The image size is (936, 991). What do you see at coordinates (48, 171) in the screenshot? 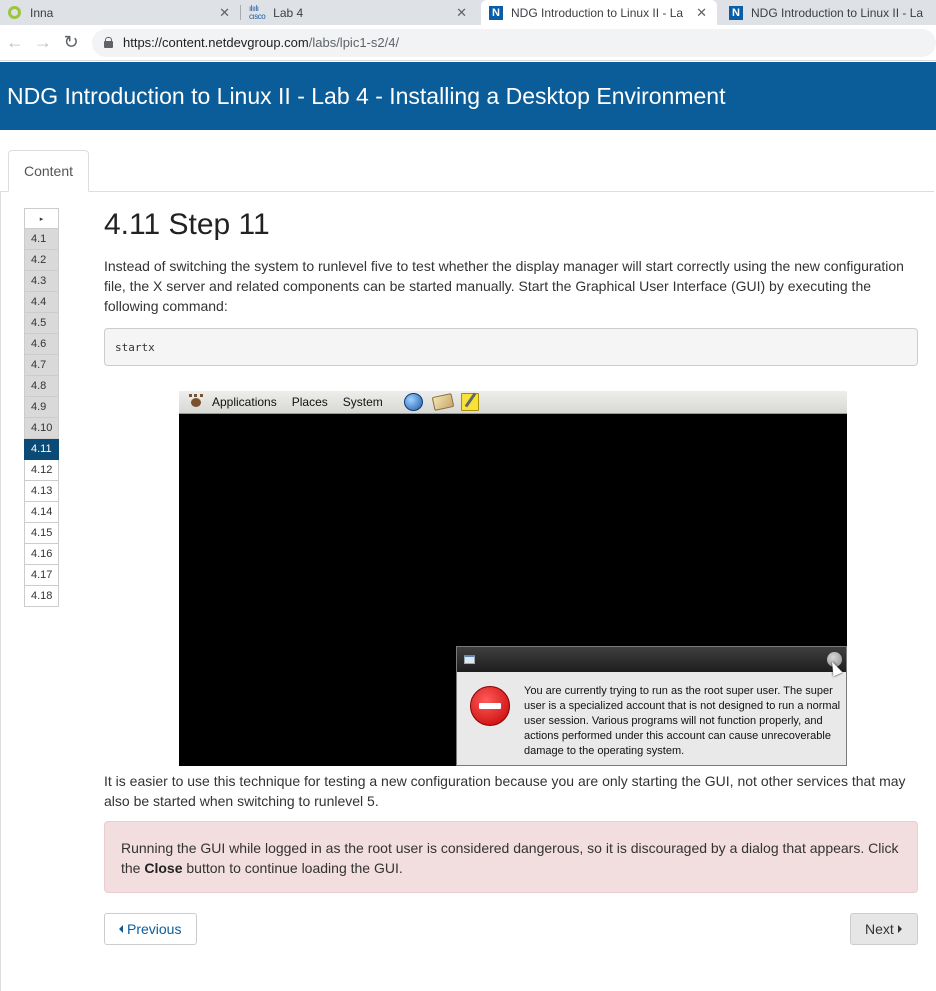
I see `tab-content: Content` at bounding box center [48, 171].